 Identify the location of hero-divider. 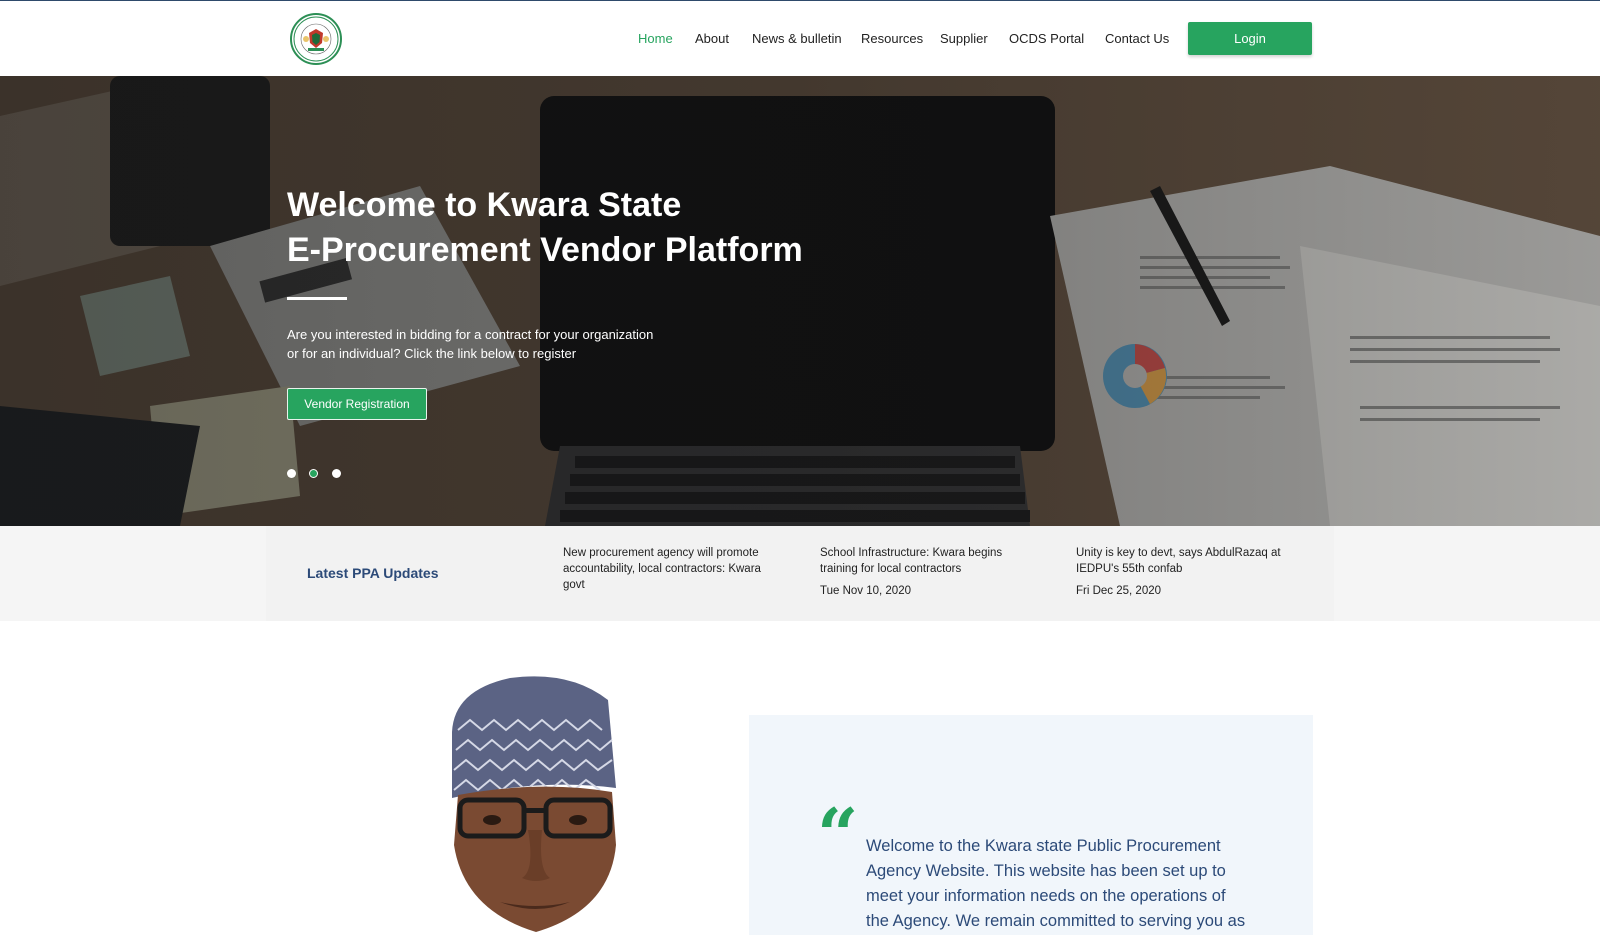
(317, 298).